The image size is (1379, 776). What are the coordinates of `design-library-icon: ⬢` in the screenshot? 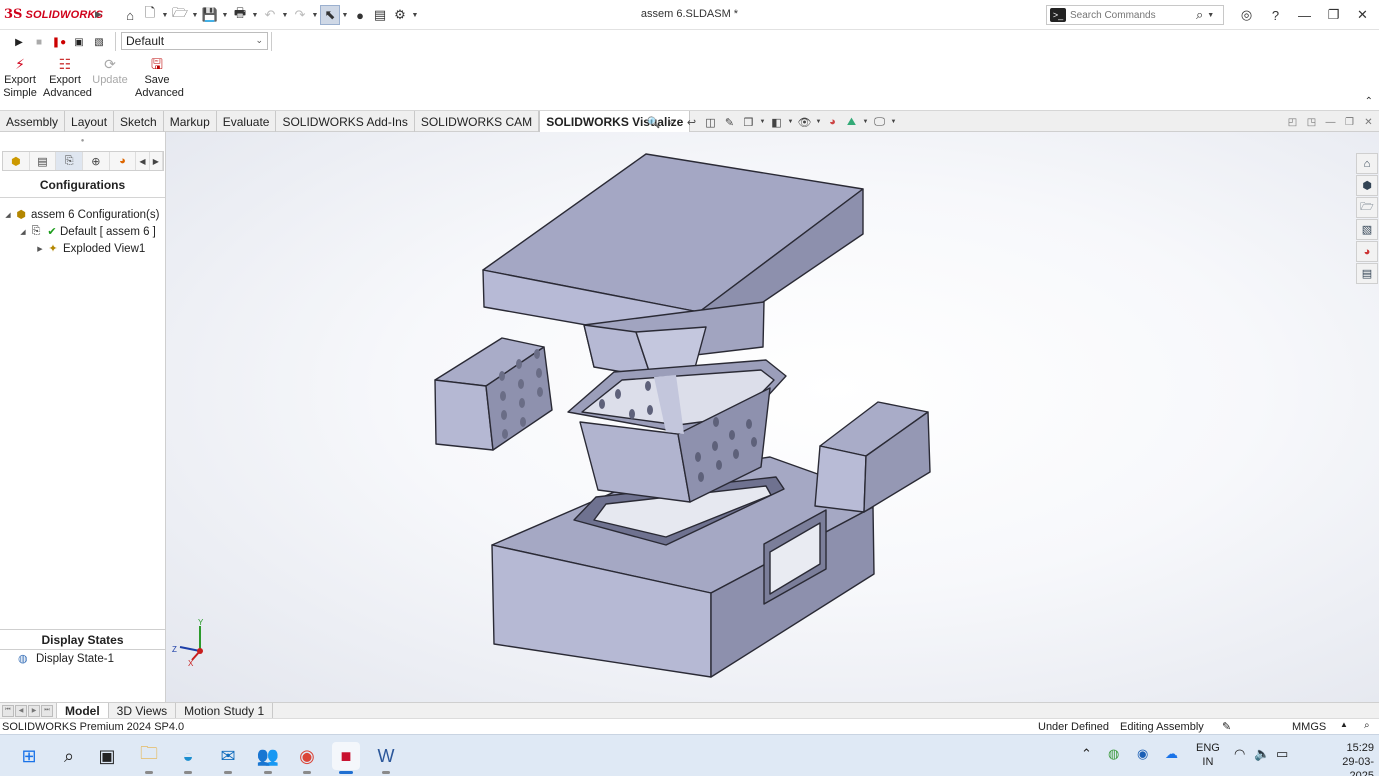 It's located at (1367, 185).